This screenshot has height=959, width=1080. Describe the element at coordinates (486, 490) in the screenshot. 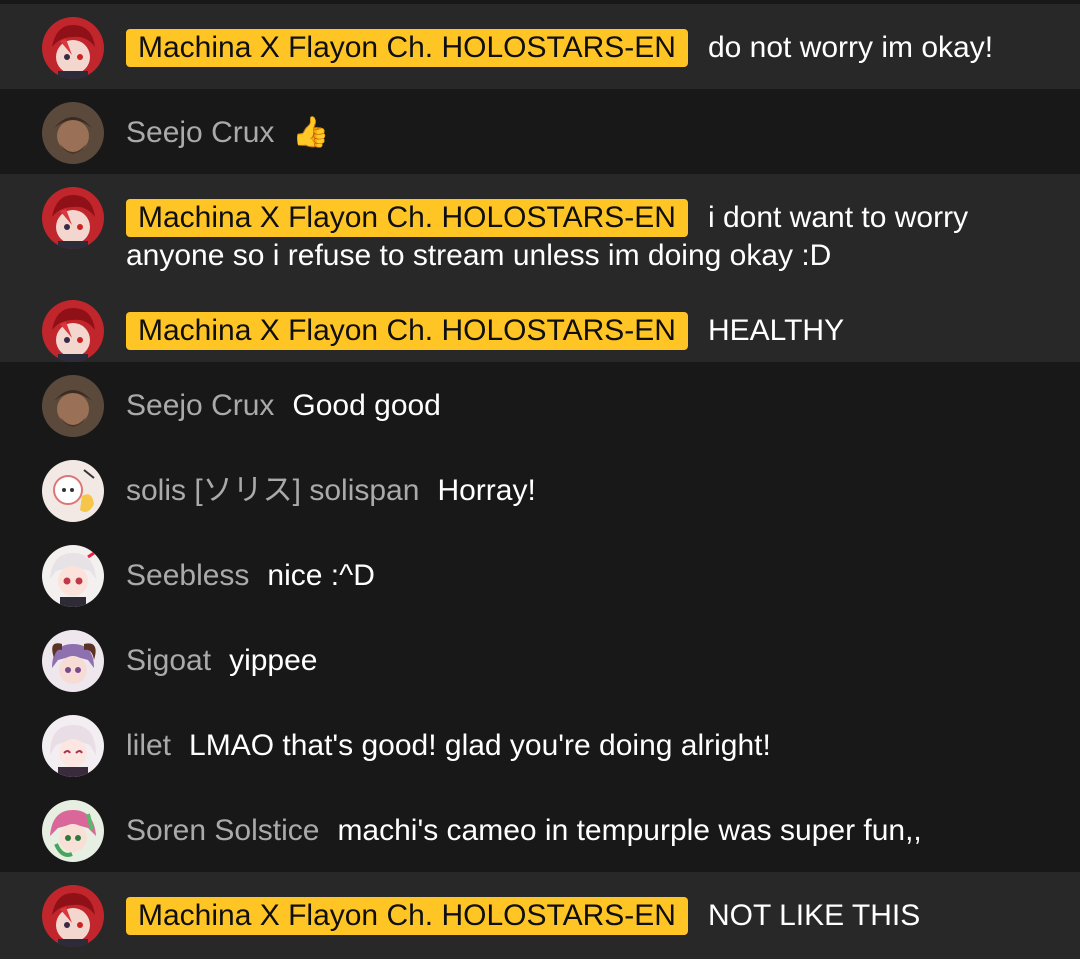

I see `message-text: Horray!` at that location.